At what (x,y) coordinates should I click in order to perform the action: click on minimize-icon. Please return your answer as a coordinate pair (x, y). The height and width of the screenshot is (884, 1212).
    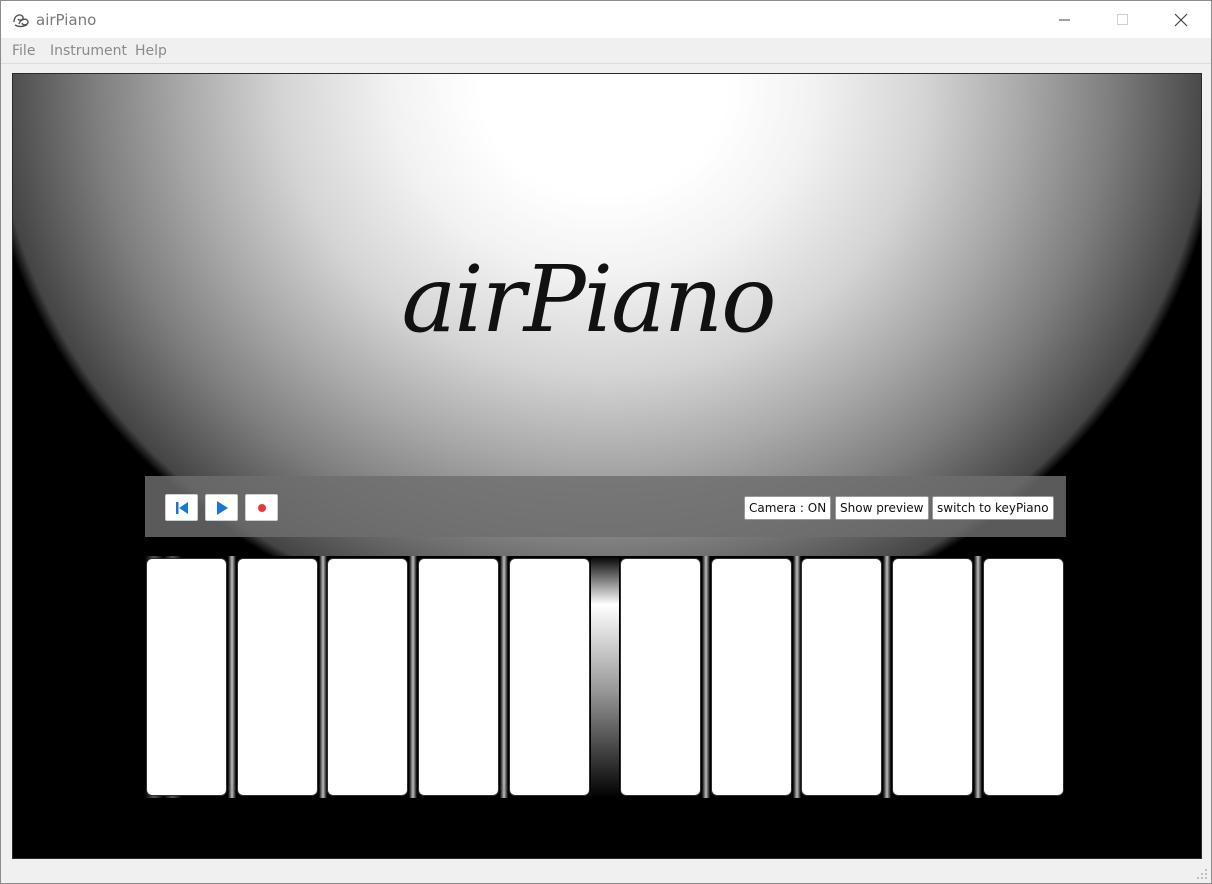
    Looking at the image, I should click on (1064, 19).